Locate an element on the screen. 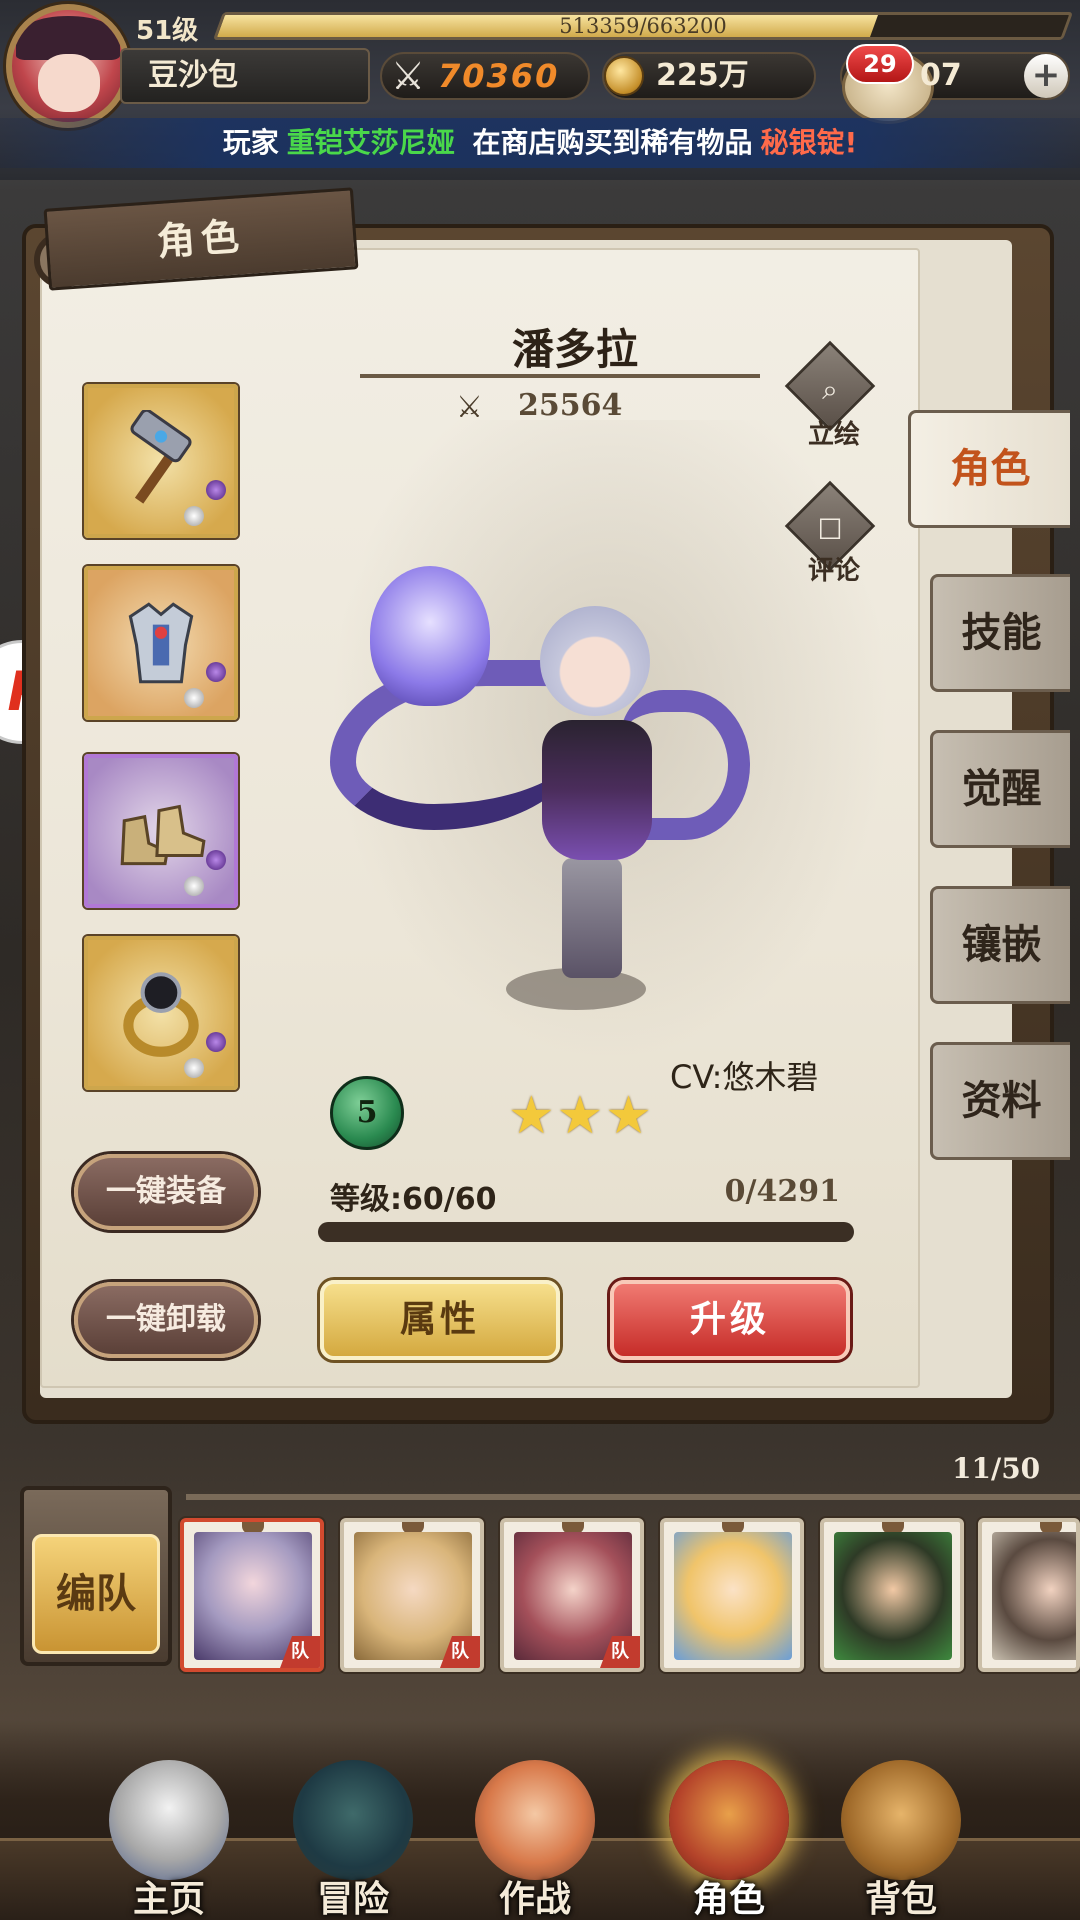 This screenshot has height=1920, width=1080. avatar-face is located at coordinates (69, 83).